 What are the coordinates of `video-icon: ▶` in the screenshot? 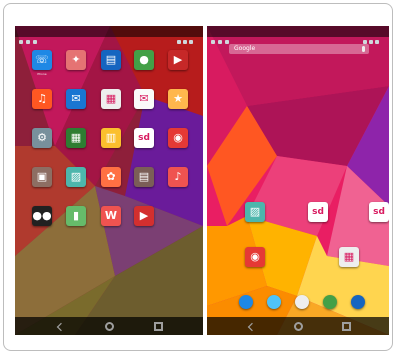 It's located at (178, 59).